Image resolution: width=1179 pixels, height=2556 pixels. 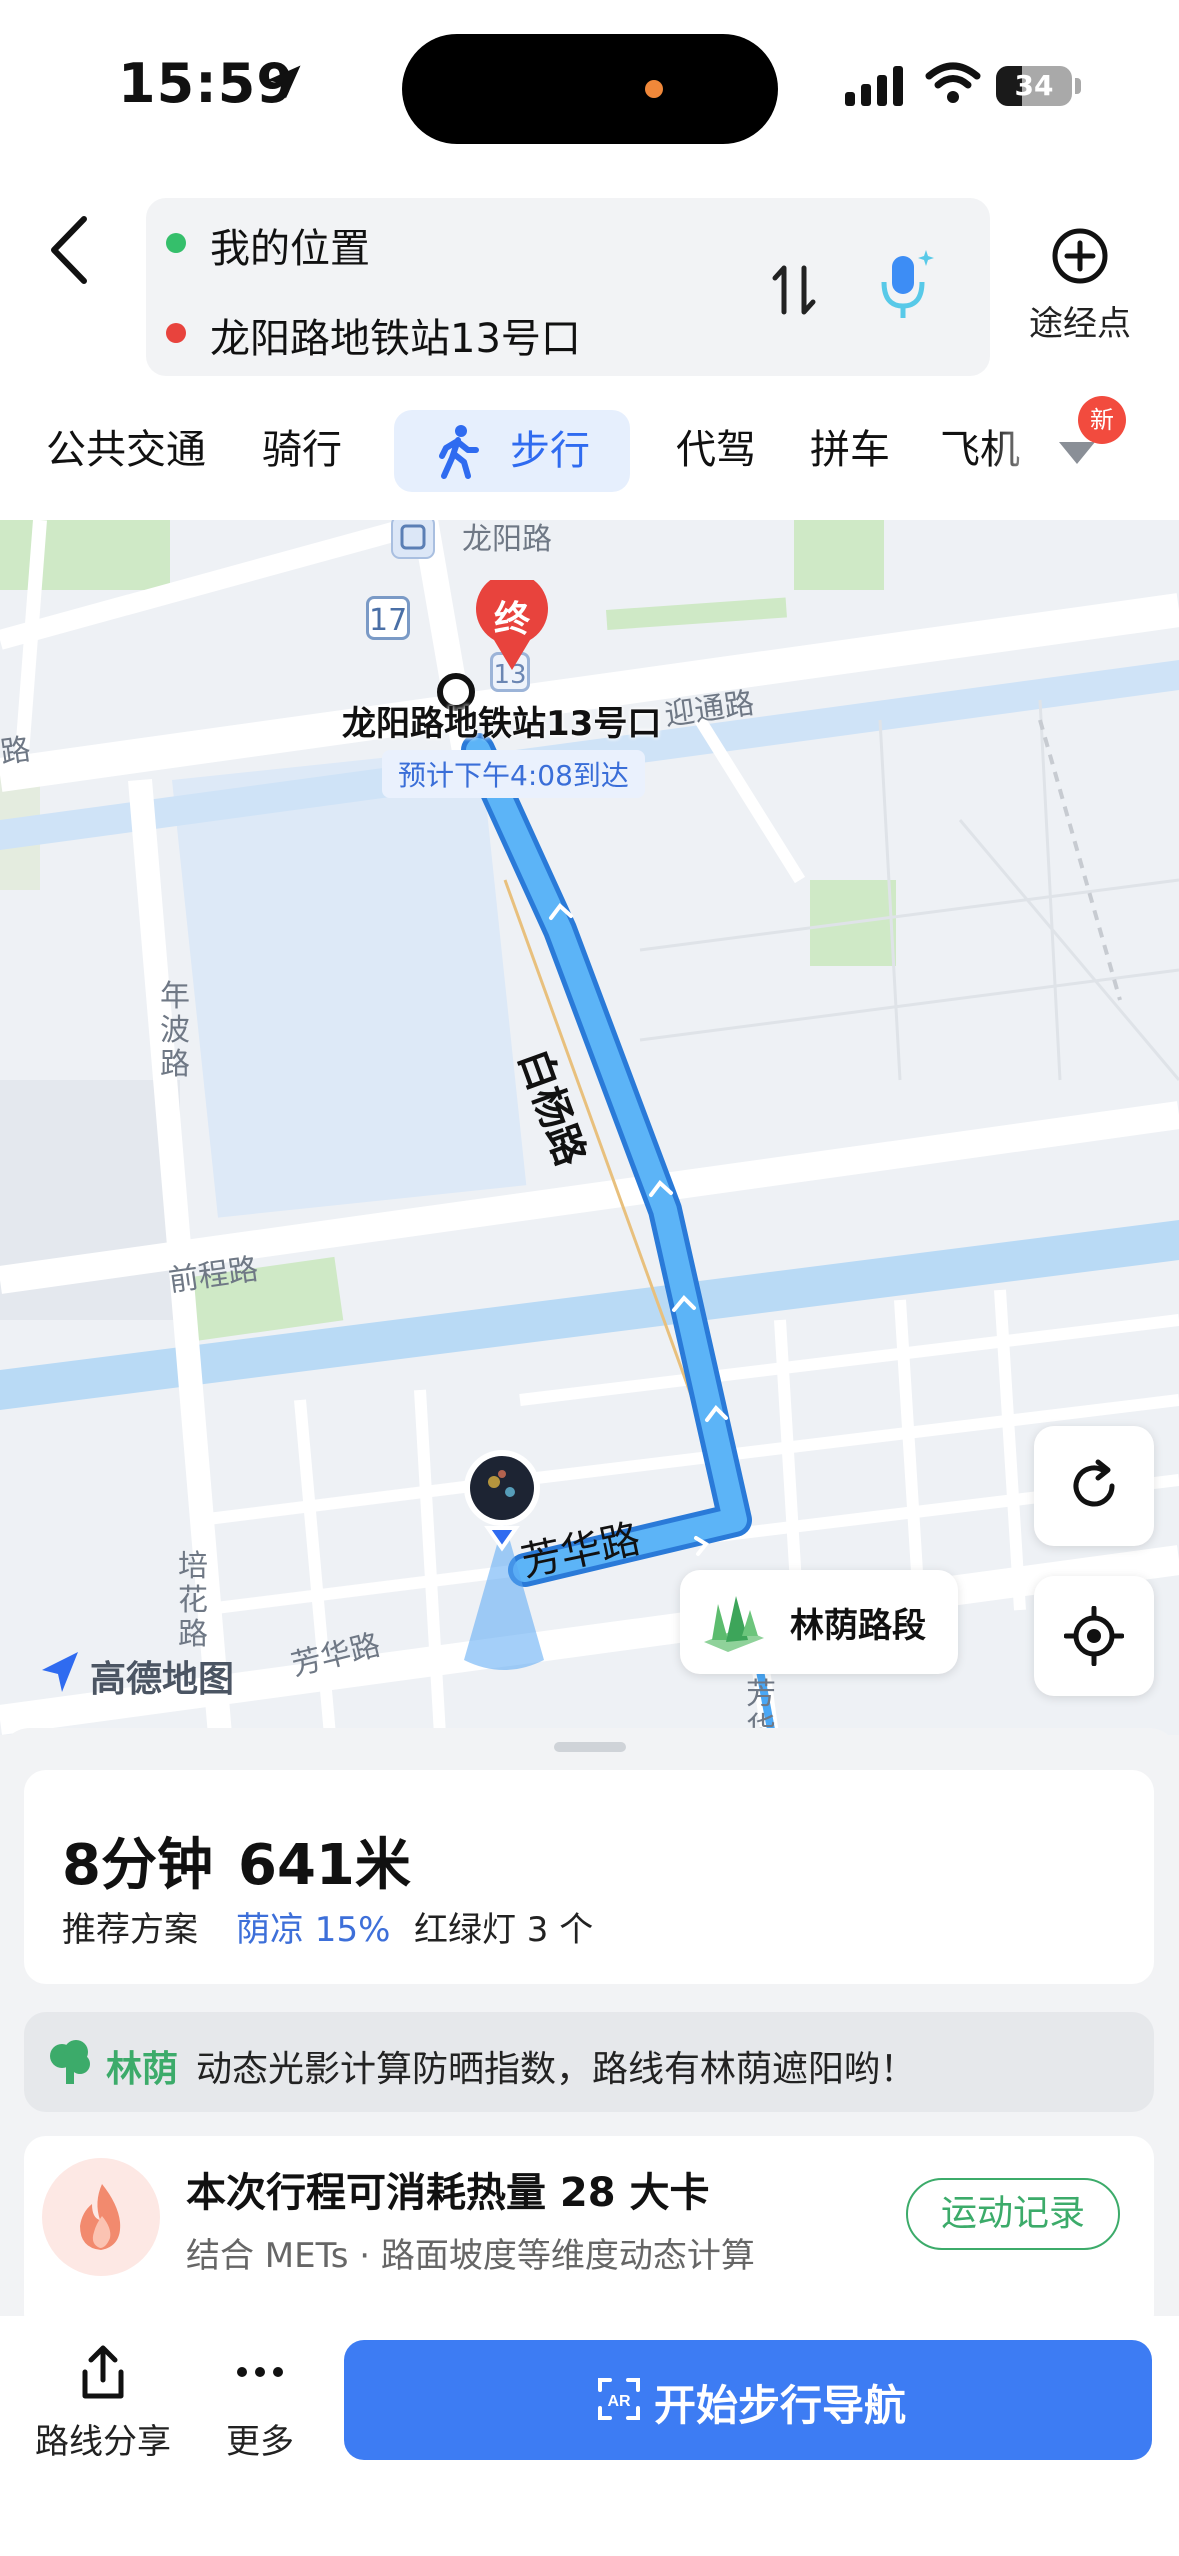 What do you see at coordinates (716, 450) in the screenshot?
I see `tab-designated-driver: 代驾` at bounding box center [716, 450].